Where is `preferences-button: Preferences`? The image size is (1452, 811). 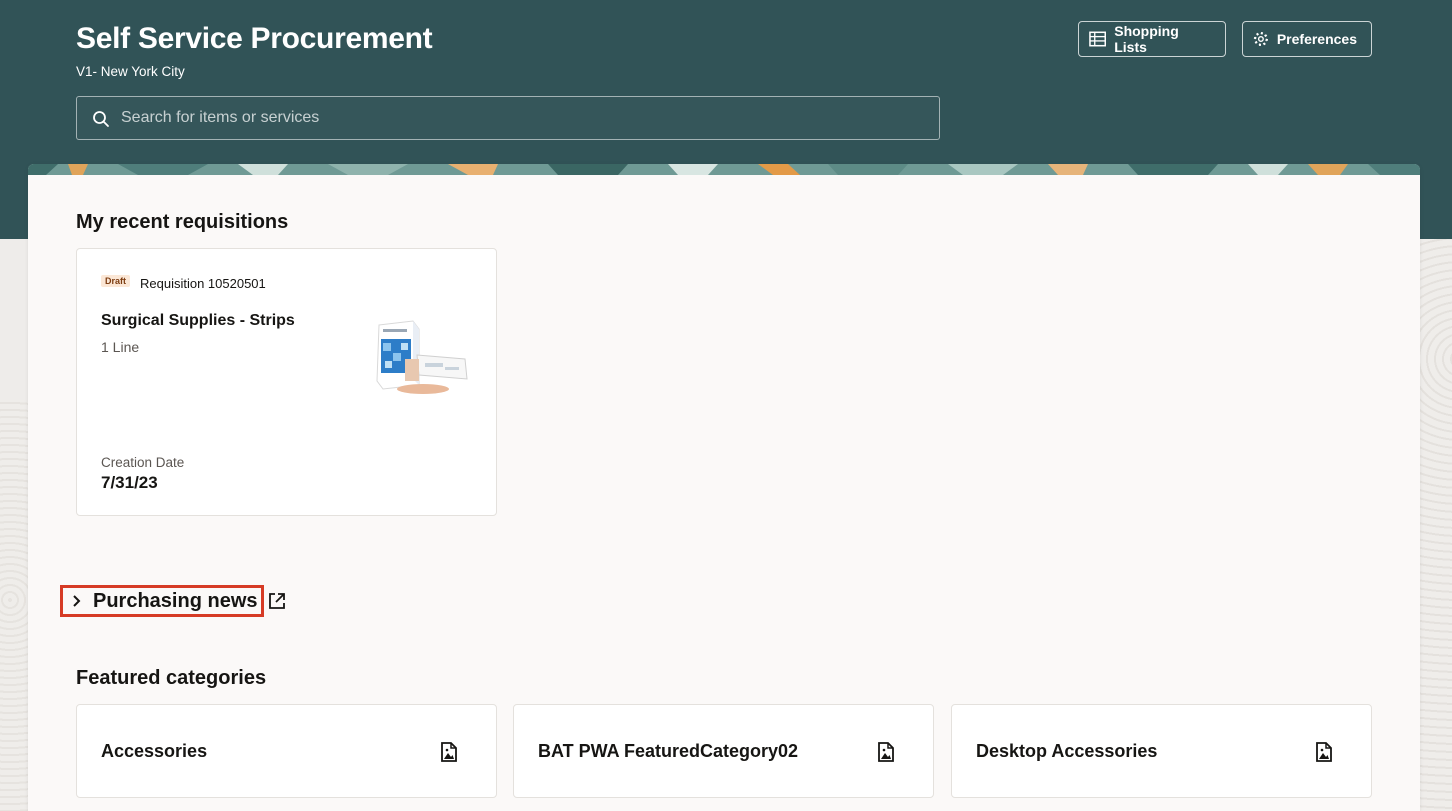
preferences-button: Preferences is located at coordinates (1307, 39).